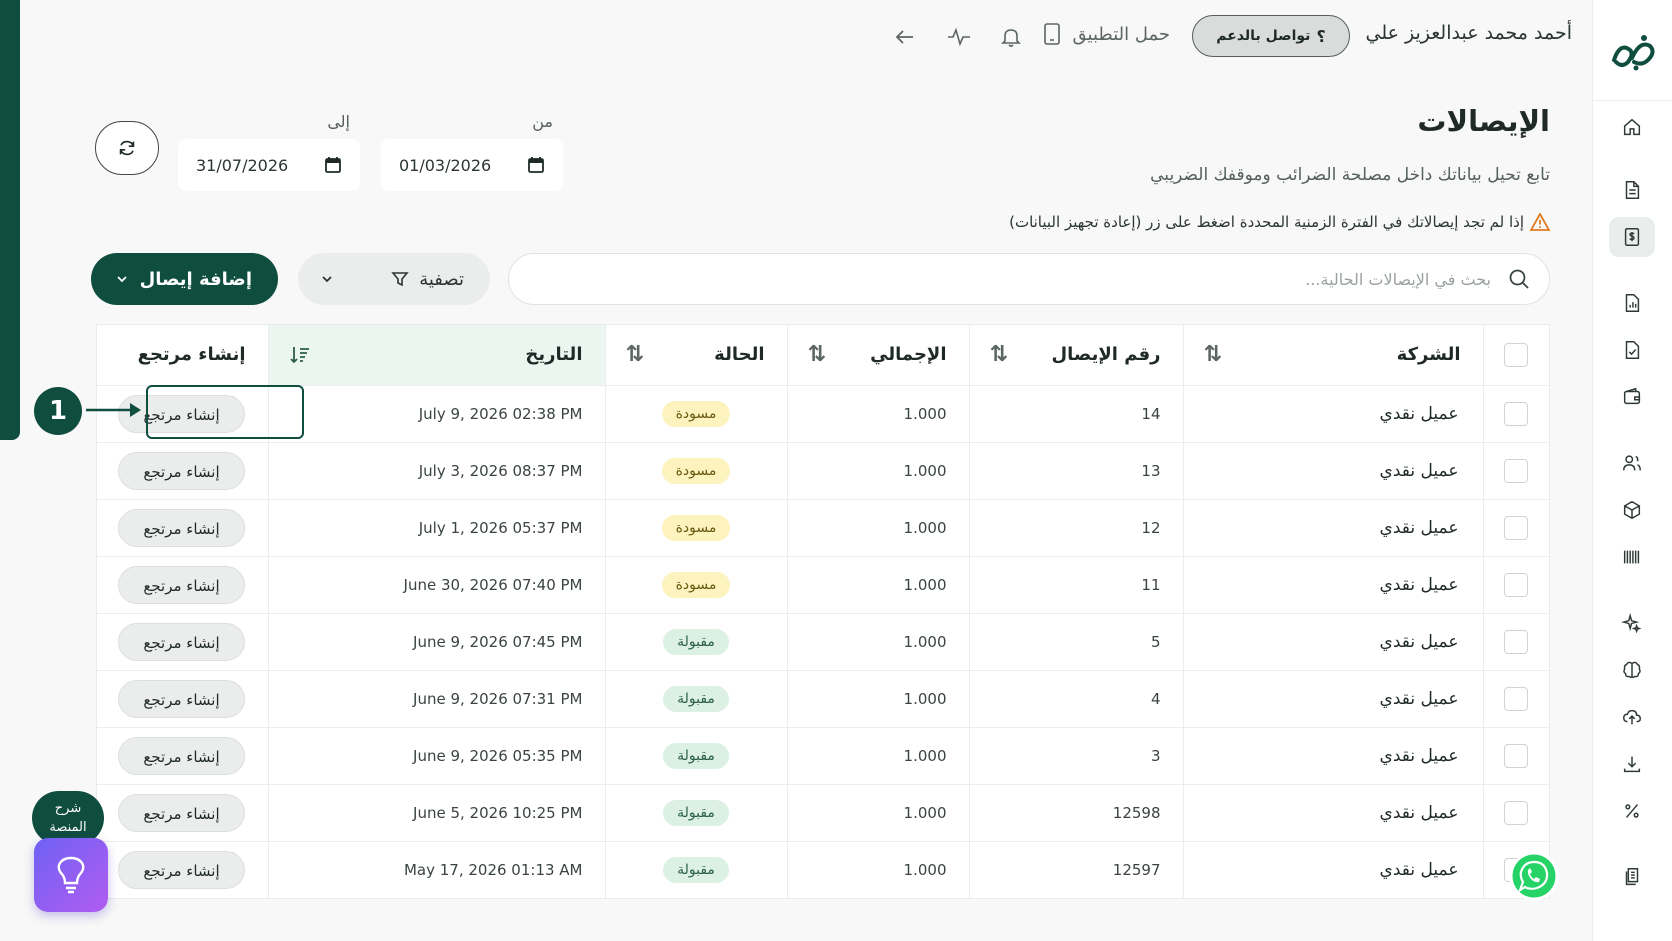  Describe the element at coordinates (1632, 557) in the screenshot. I see `sidebar-item-barcode` at that location.